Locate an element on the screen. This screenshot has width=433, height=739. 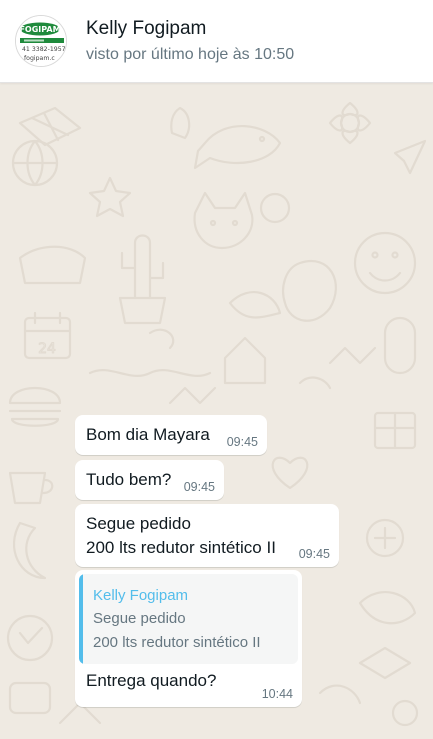
quoted-text-line: 200 lts redutor sintético II is located at coordinates (177, 642).